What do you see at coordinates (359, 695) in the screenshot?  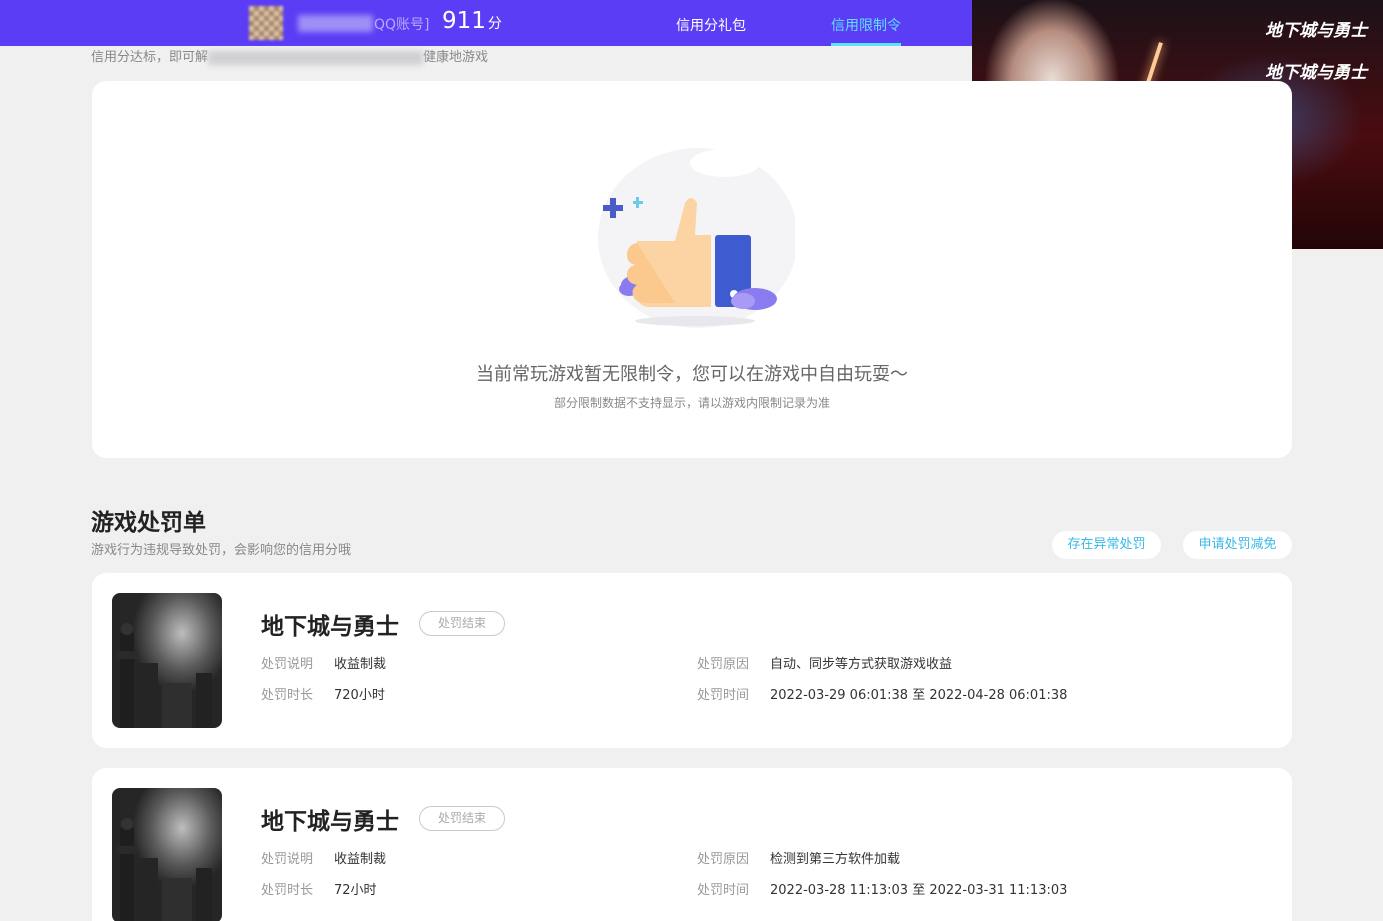 I see `penalty-duration-value: 720小时` at bounding box center [359, 695].